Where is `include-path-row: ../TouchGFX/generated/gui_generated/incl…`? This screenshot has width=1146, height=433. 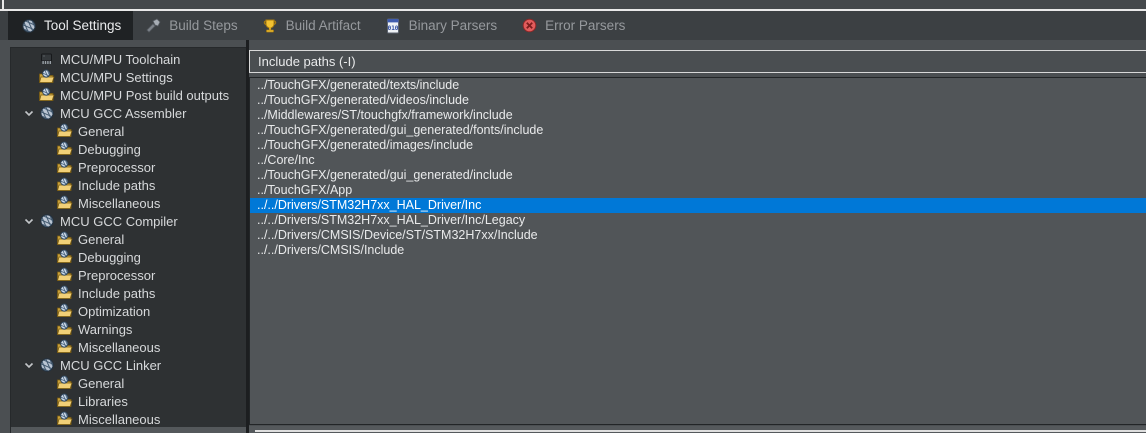 include-path-row: ../TouchGFX/generated/gui_generated/incl… is located at coordinates (698, 175).